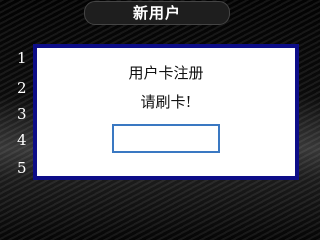 The height and width of the screenshot is (240, 320). Describe the element at coordinates (24, 58) in the screenshot. I see `list-item-number: 1` at that location.